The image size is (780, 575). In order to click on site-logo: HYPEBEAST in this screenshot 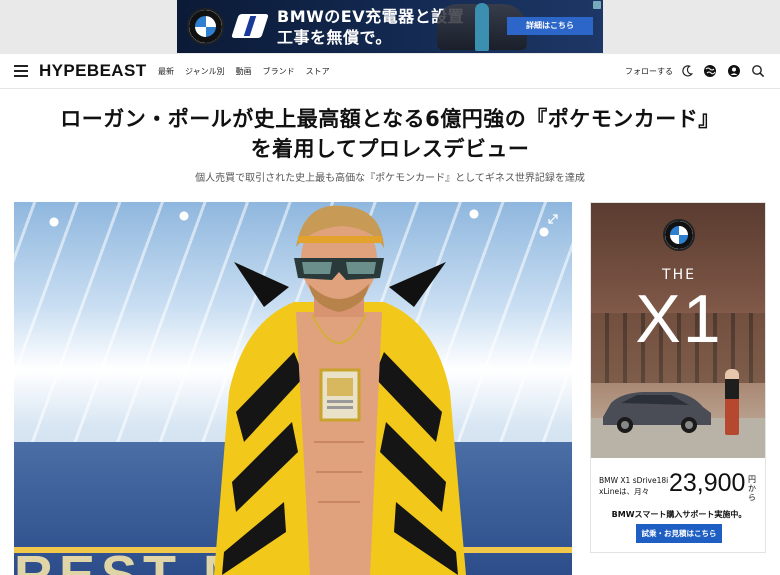, I will do `click(93, 71)`.